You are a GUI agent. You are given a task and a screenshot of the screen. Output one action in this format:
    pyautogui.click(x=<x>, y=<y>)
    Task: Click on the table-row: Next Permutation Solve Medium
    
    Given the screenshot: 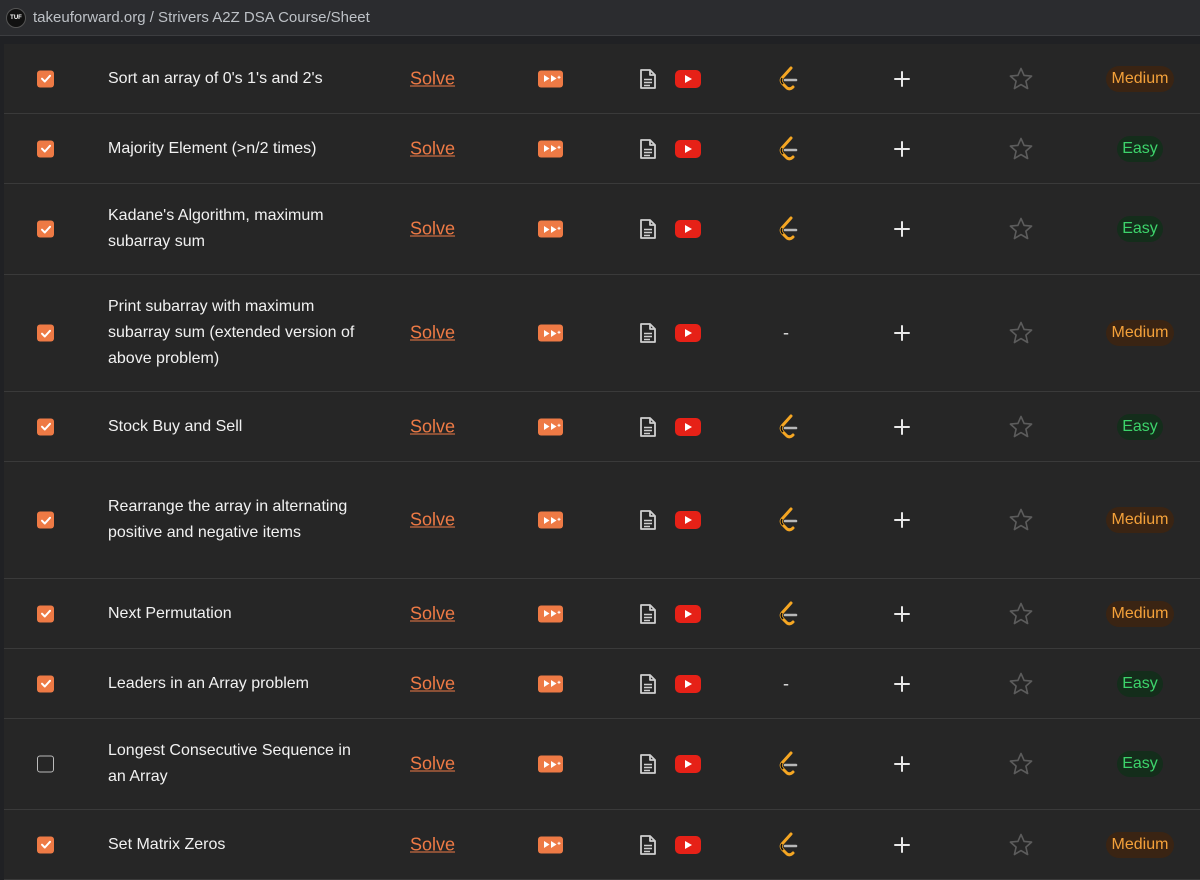 What is the action you would take?
    pyautogui.click(x=602, y=614)
    